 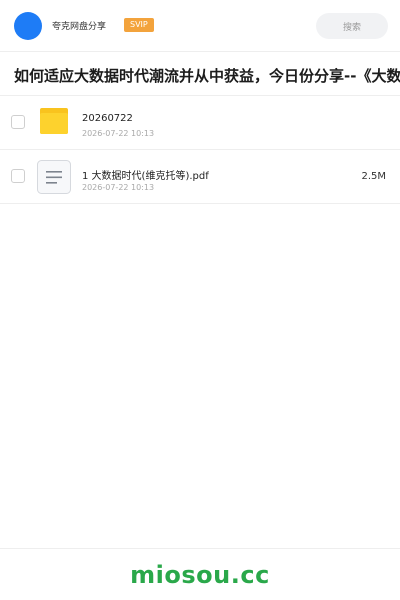 I want to click on folder-icon, so click(x=54, y=121).